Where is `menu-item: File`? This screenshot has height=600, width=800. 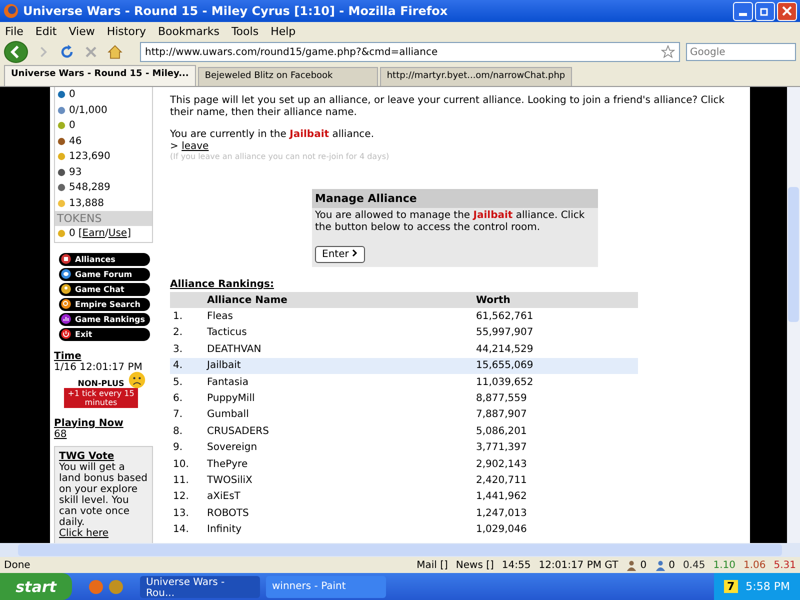 menu-item: File is located at coordinates (14, 31).